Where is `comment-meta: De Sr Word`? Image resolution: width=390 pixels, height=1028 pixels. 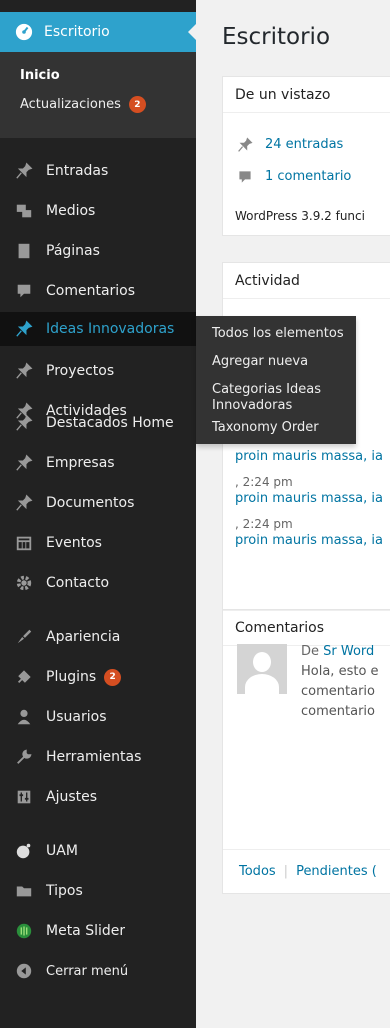
comment-meta: De Sr Word is located at coordinates (337, 651).